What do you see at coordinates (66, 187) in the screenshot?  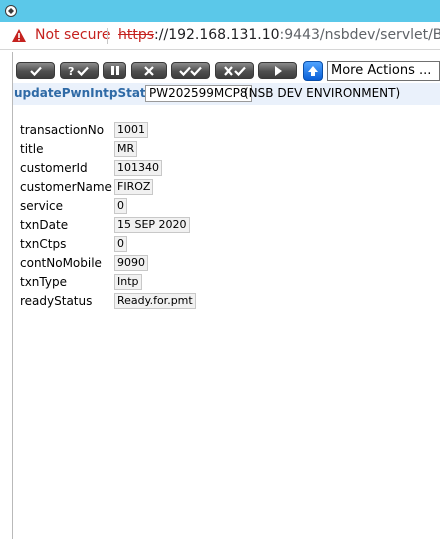 I see `field-label: customerName` at bounding box center [66, 187].